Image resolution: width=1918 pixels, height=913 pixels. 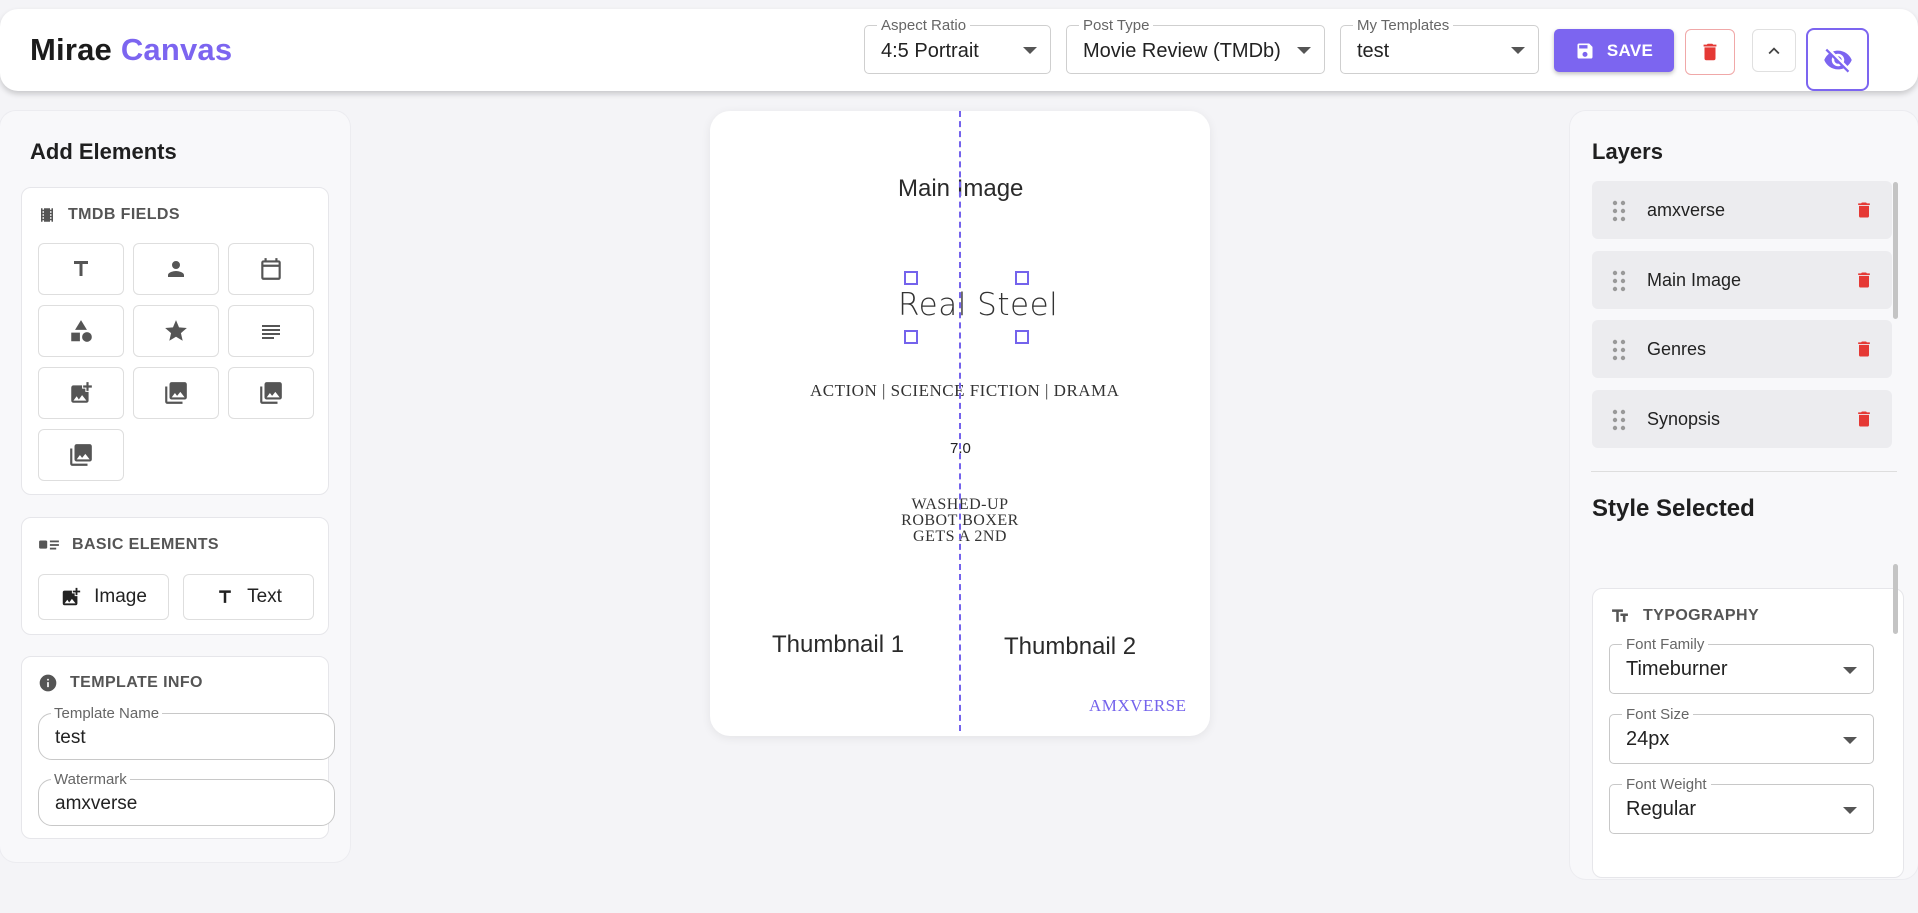 I want to click on my-templates-value: test, so click(x=1373, y=51).